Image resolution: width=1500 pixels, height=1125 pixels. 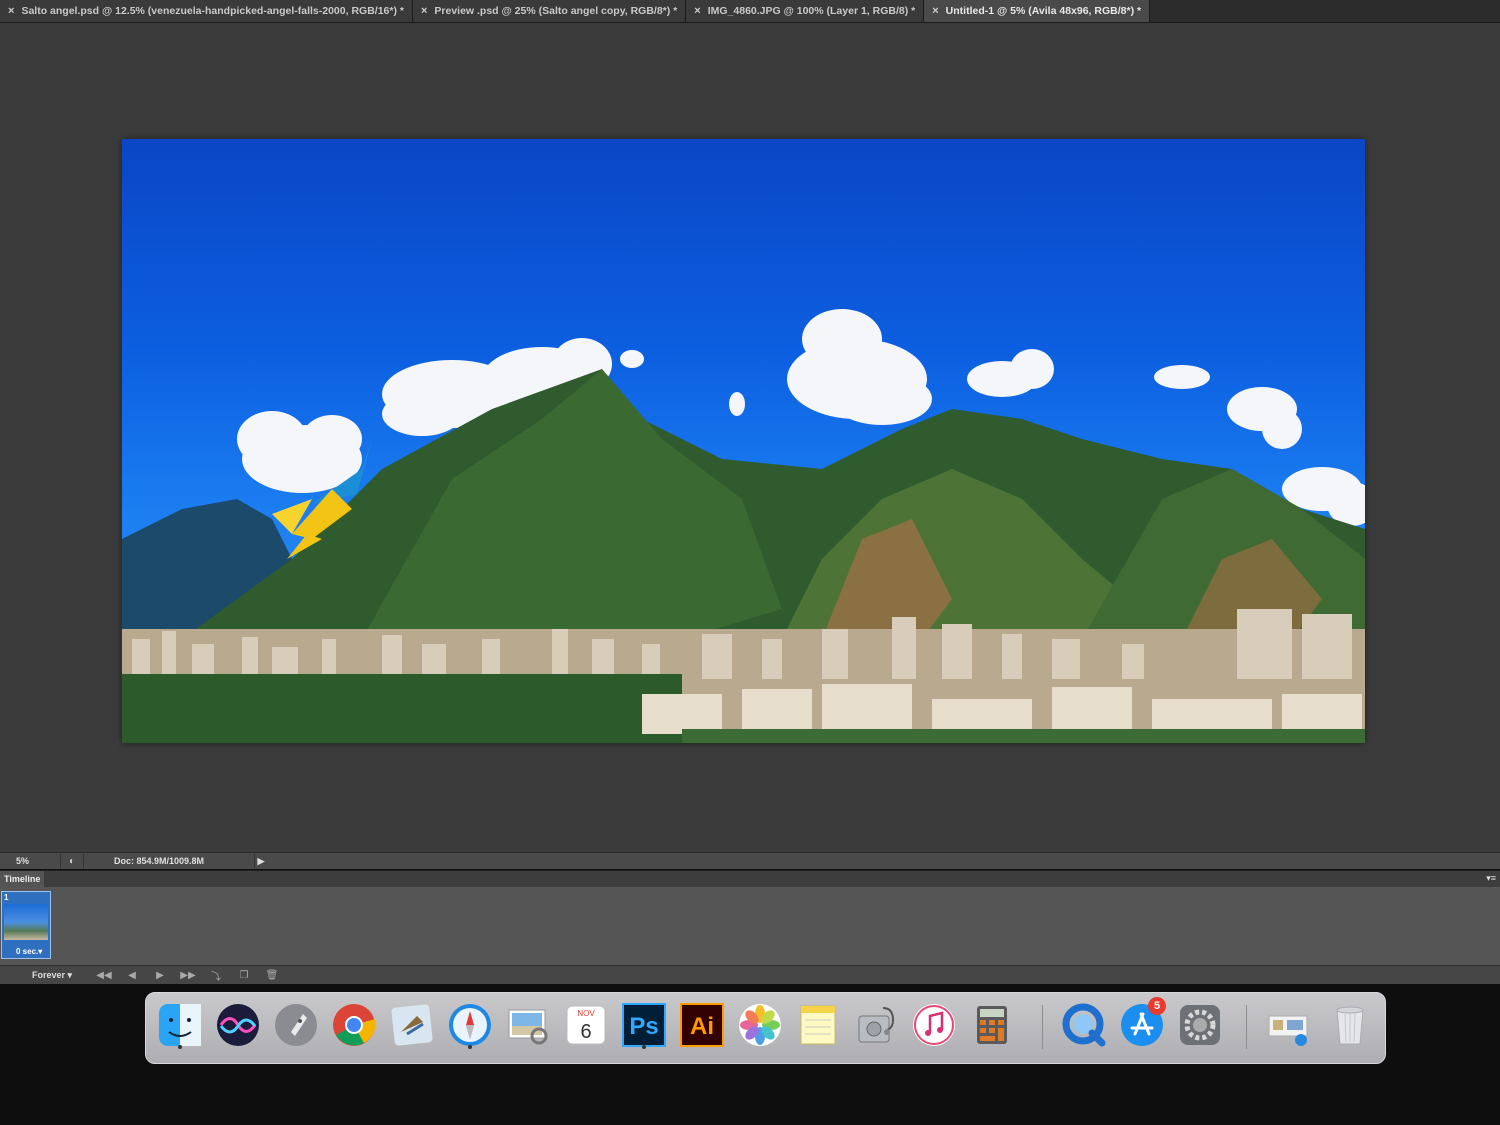 I want to click on frame-delay-dropdown: 0 sec.▾, so click(x=29, y=951).